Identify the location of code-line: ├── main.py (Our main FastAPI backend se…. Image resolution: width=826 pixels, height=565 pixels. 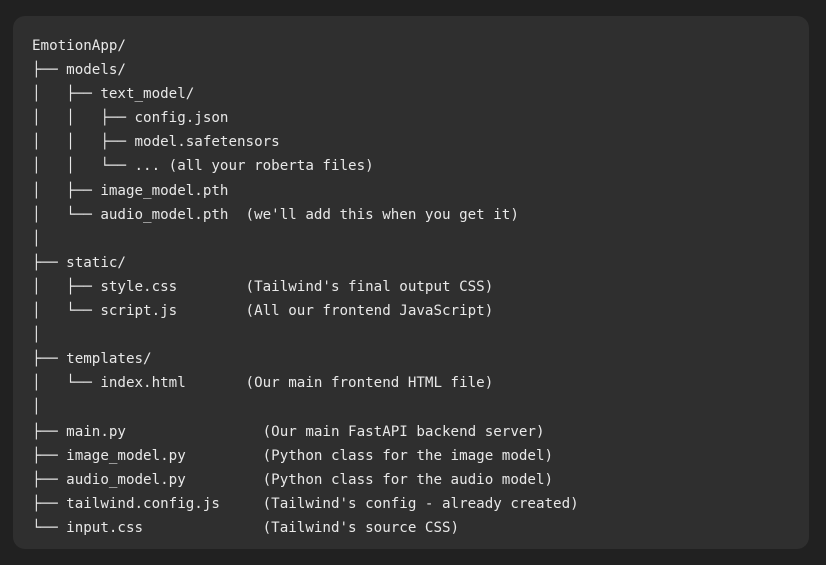
(288, 431).